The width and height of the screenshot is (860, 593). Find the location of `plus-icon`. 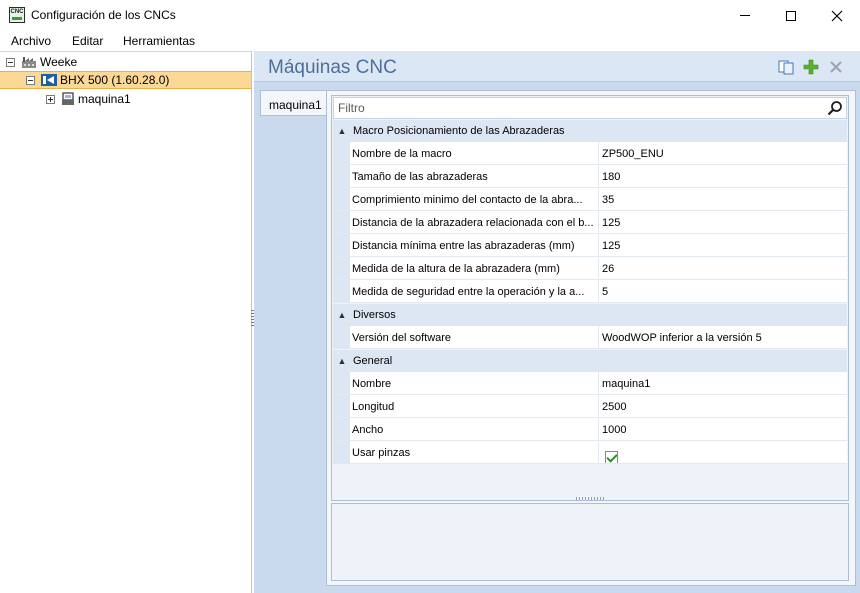

plus-icon is located at coordinates (811, 67).